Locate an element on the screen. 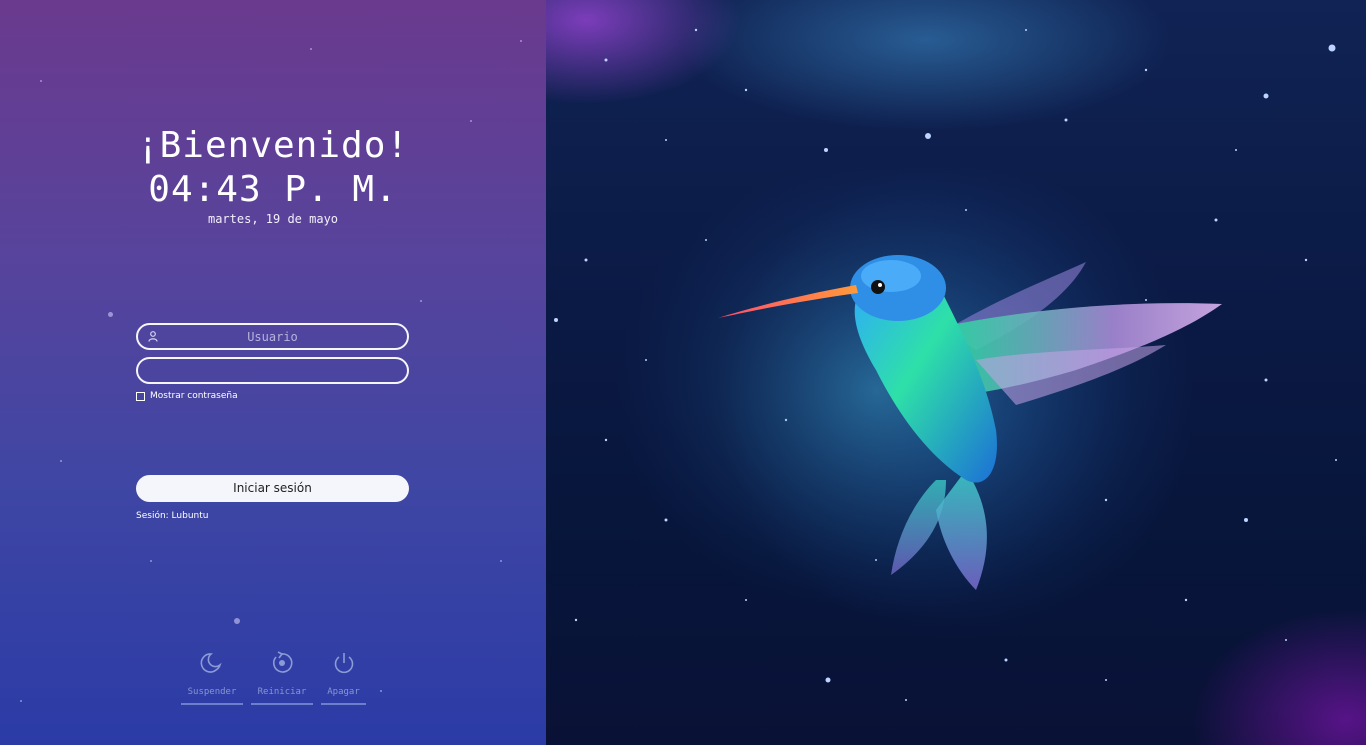  restart-button: Reiniciar is located at coordinates (282, 677).